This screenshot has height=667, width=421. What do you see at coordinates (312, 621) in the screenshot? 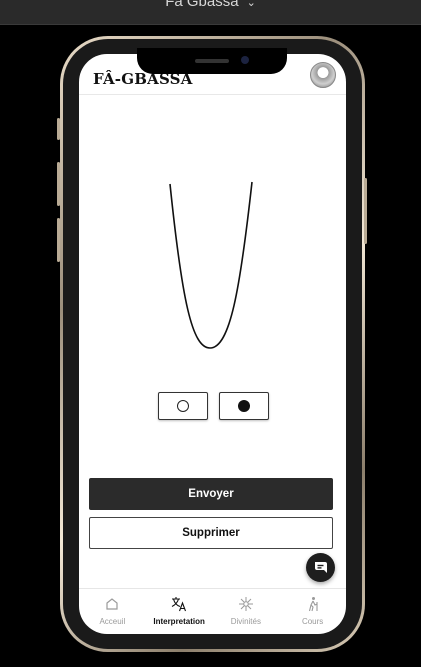
I see `nav-label: Cours` at bounding box center [312, 621].